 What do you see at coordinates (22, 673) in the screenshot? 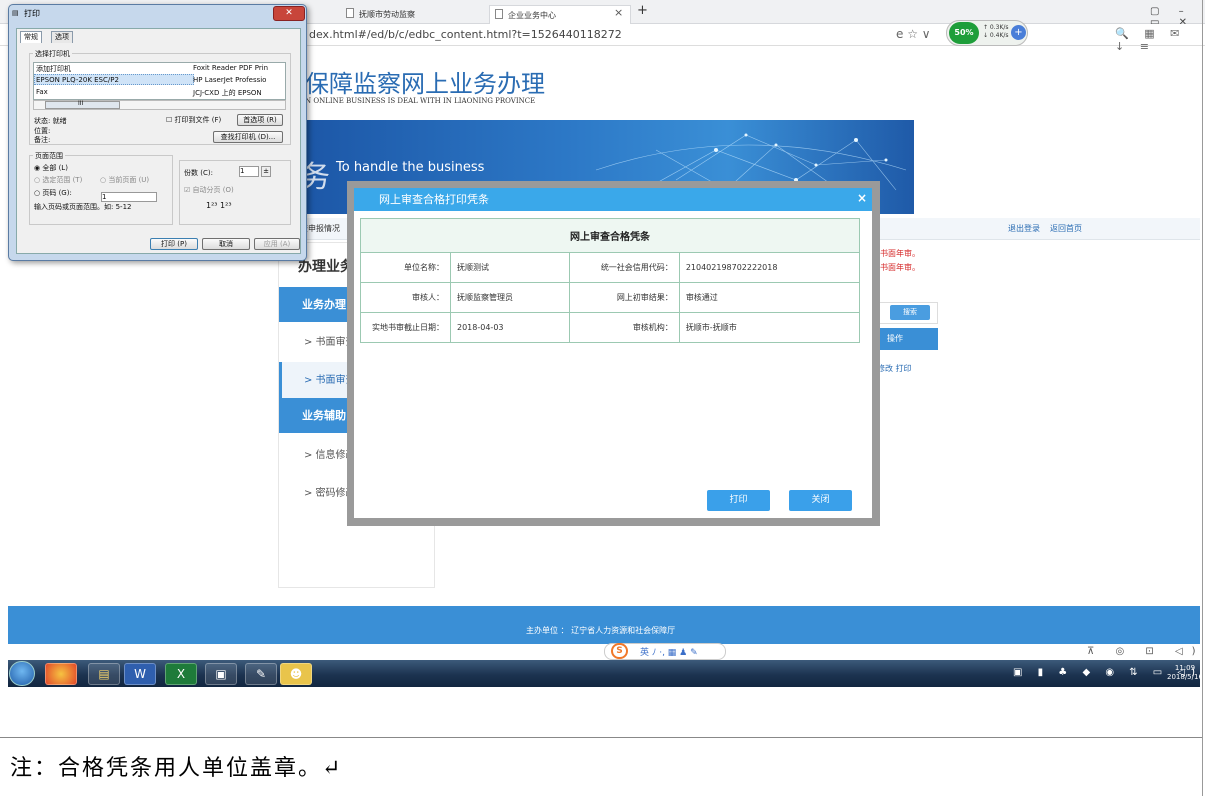
I see `start-button` at bounding box center [22, 673].